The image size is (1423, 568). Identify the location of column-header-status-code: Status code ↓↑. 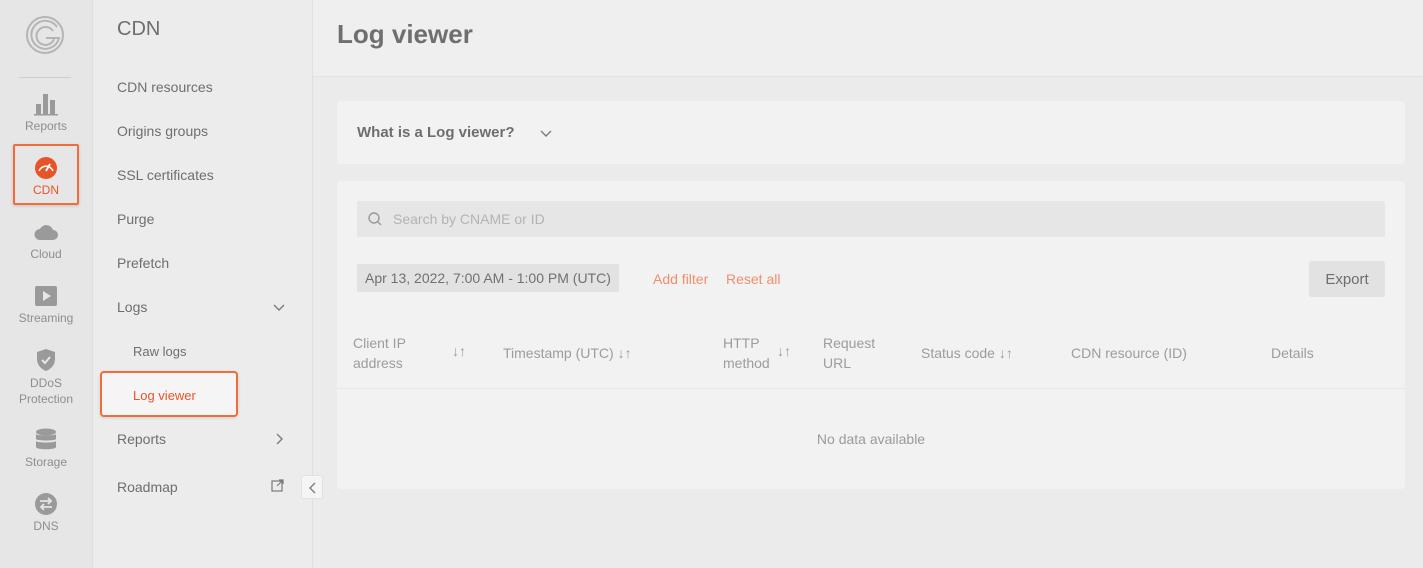
(967, 353).